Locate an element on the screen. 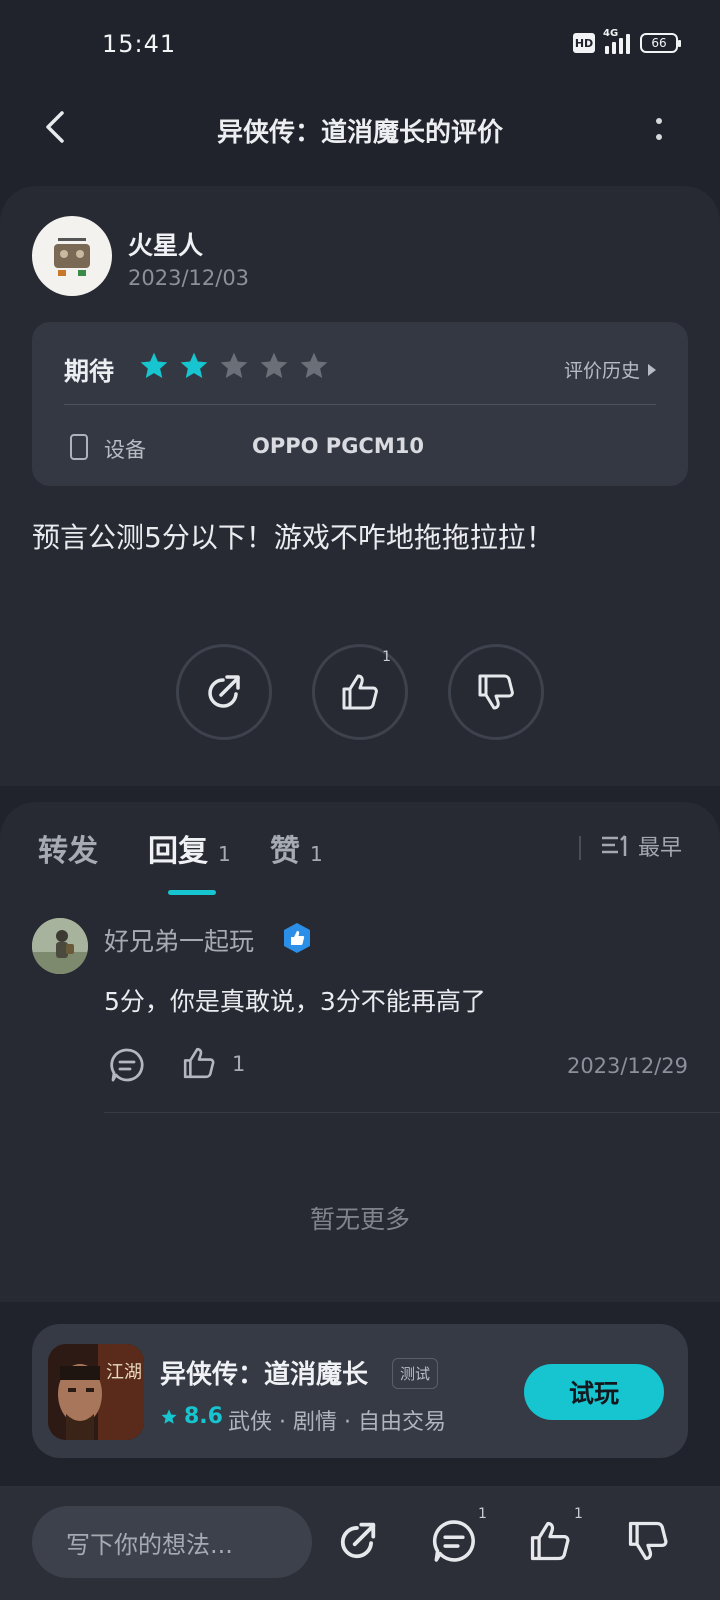  sort-button: 最早 is located at coordinates (641, 846).